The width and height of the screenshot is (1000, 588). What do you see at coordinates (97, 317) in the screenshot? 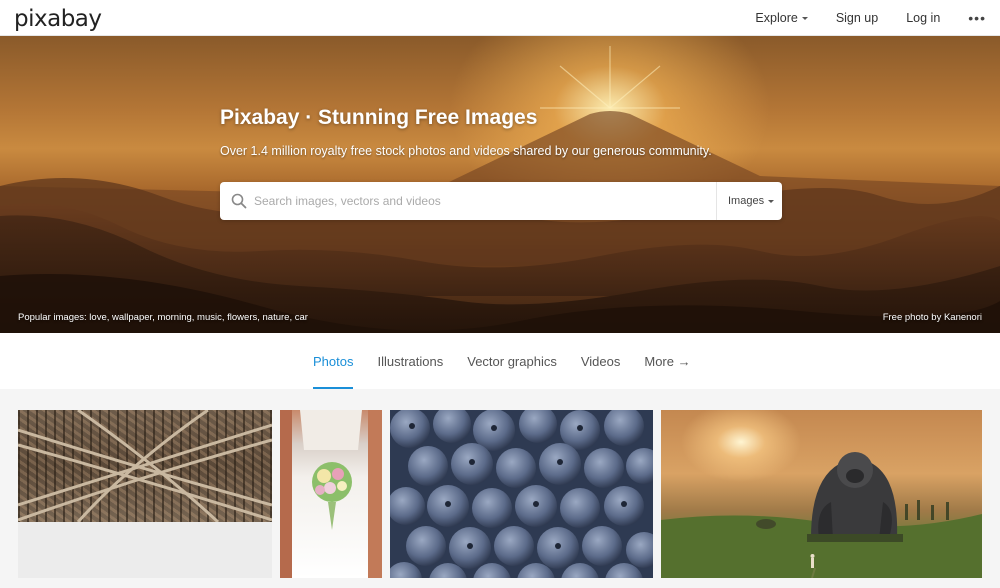
I see `popular-tag-love: love` at bounding box center [97, 317].